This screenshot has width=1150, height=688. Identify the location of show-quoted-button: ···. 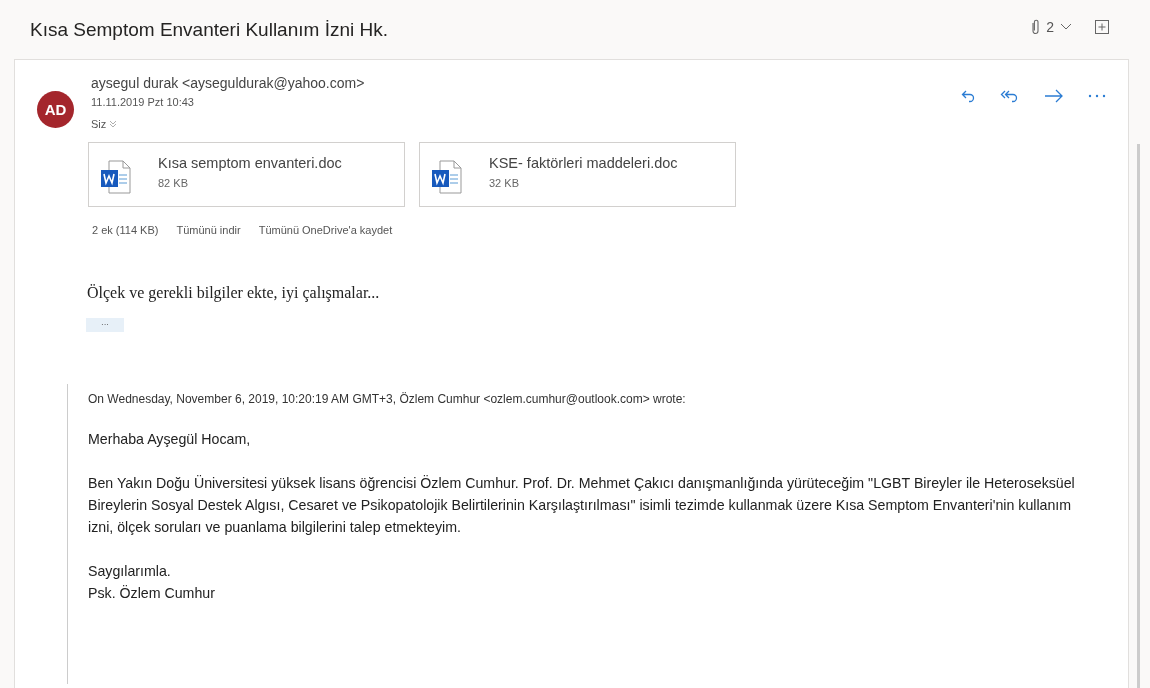
(105, 325).